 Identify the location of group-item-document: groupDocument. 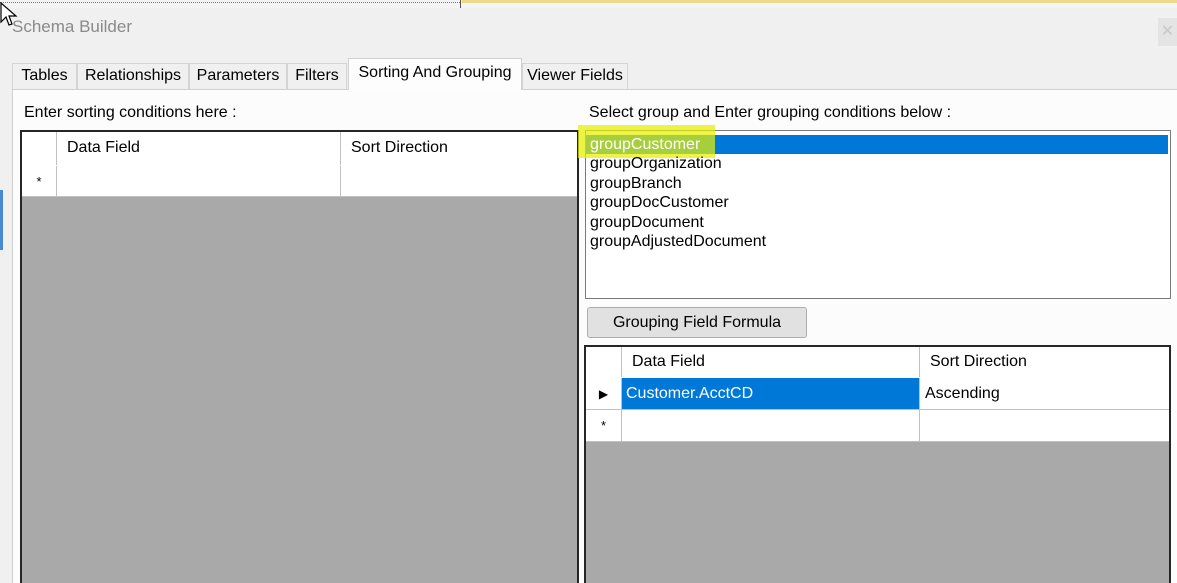
(647, 222).